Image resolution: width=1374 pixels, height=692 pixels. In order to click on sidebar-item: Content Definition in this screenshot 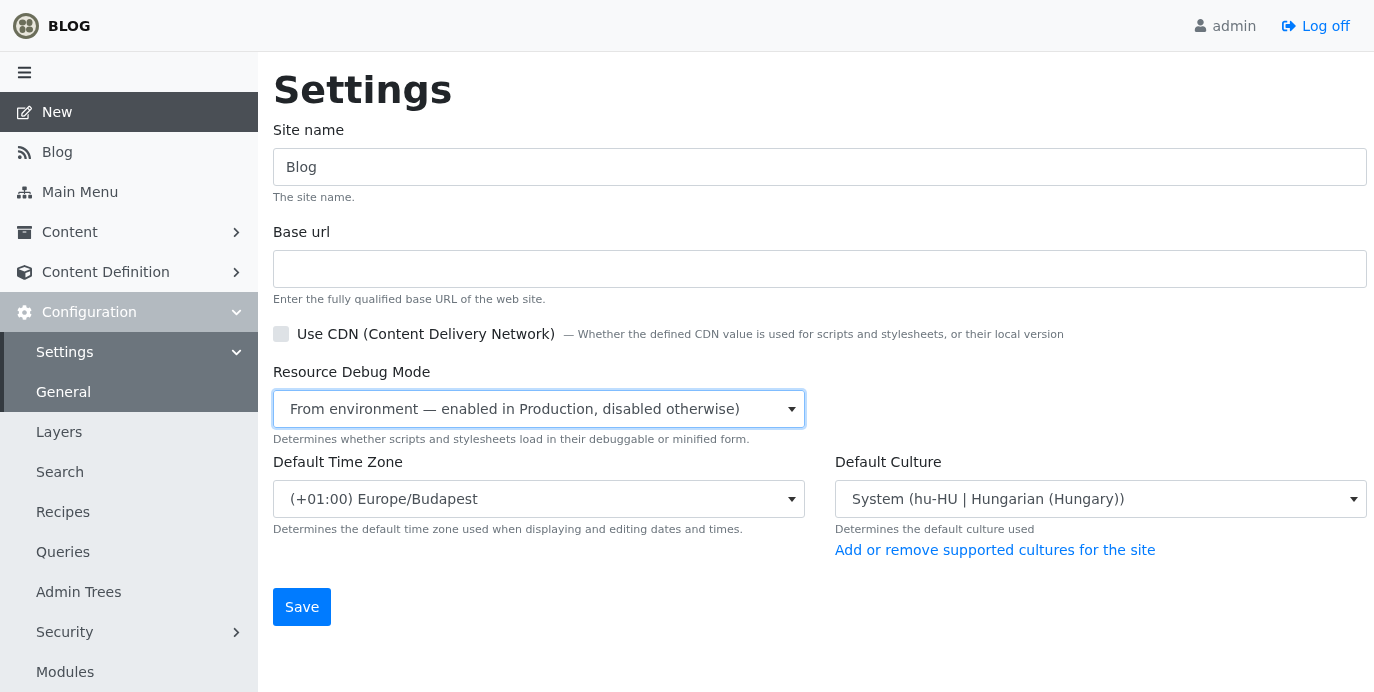, I will do `click(129, 272)`.